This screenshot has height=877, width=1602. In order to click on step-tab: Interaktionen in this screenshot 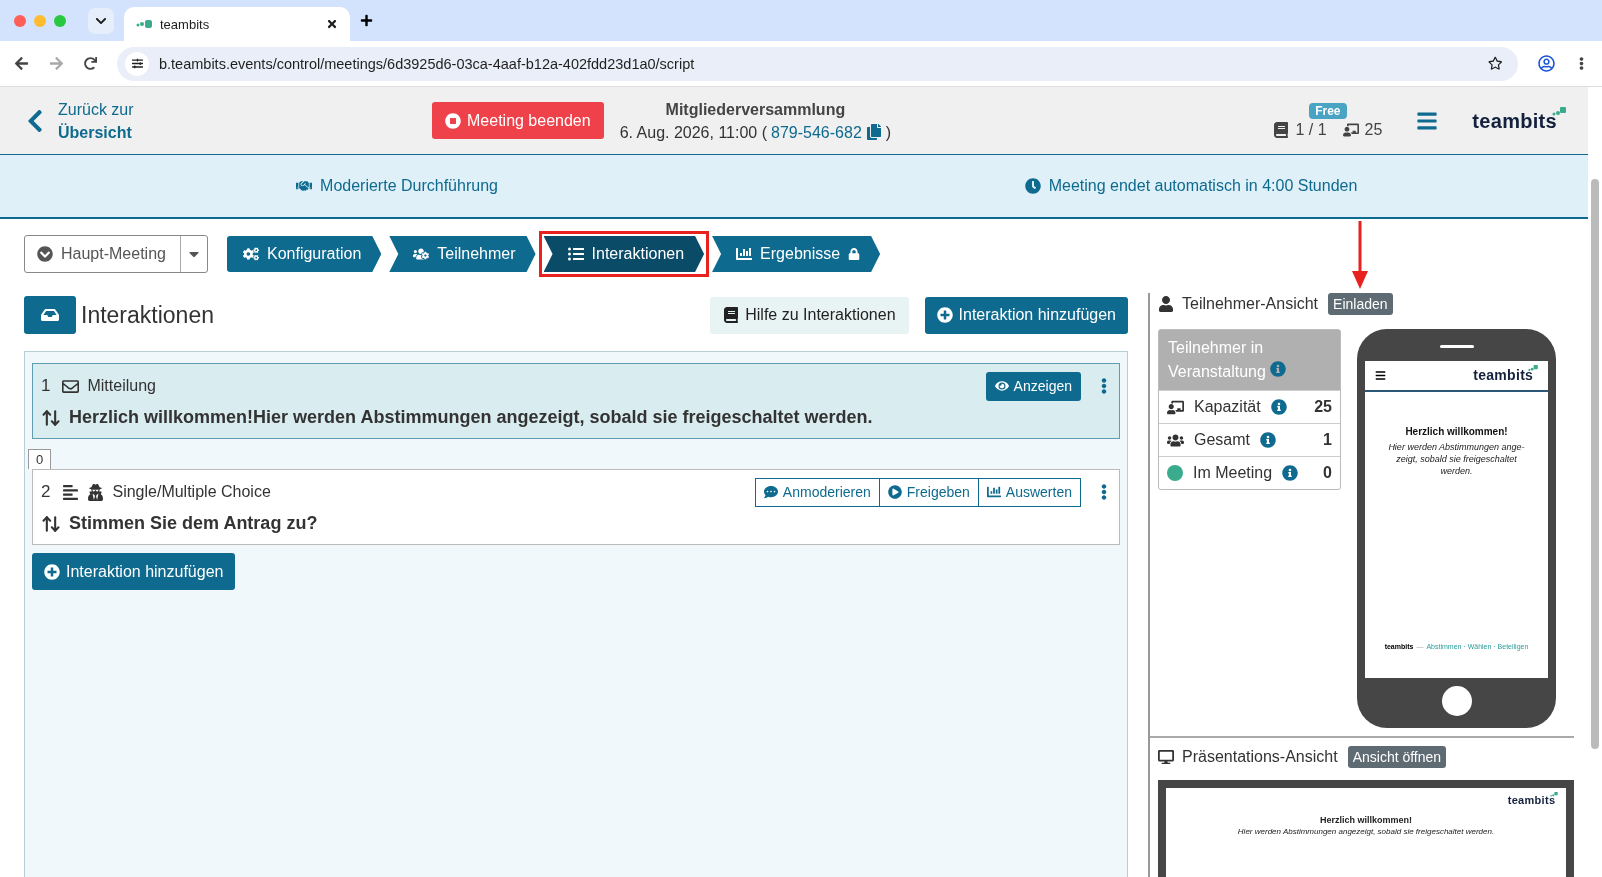, I will do `click(624, 254)`.